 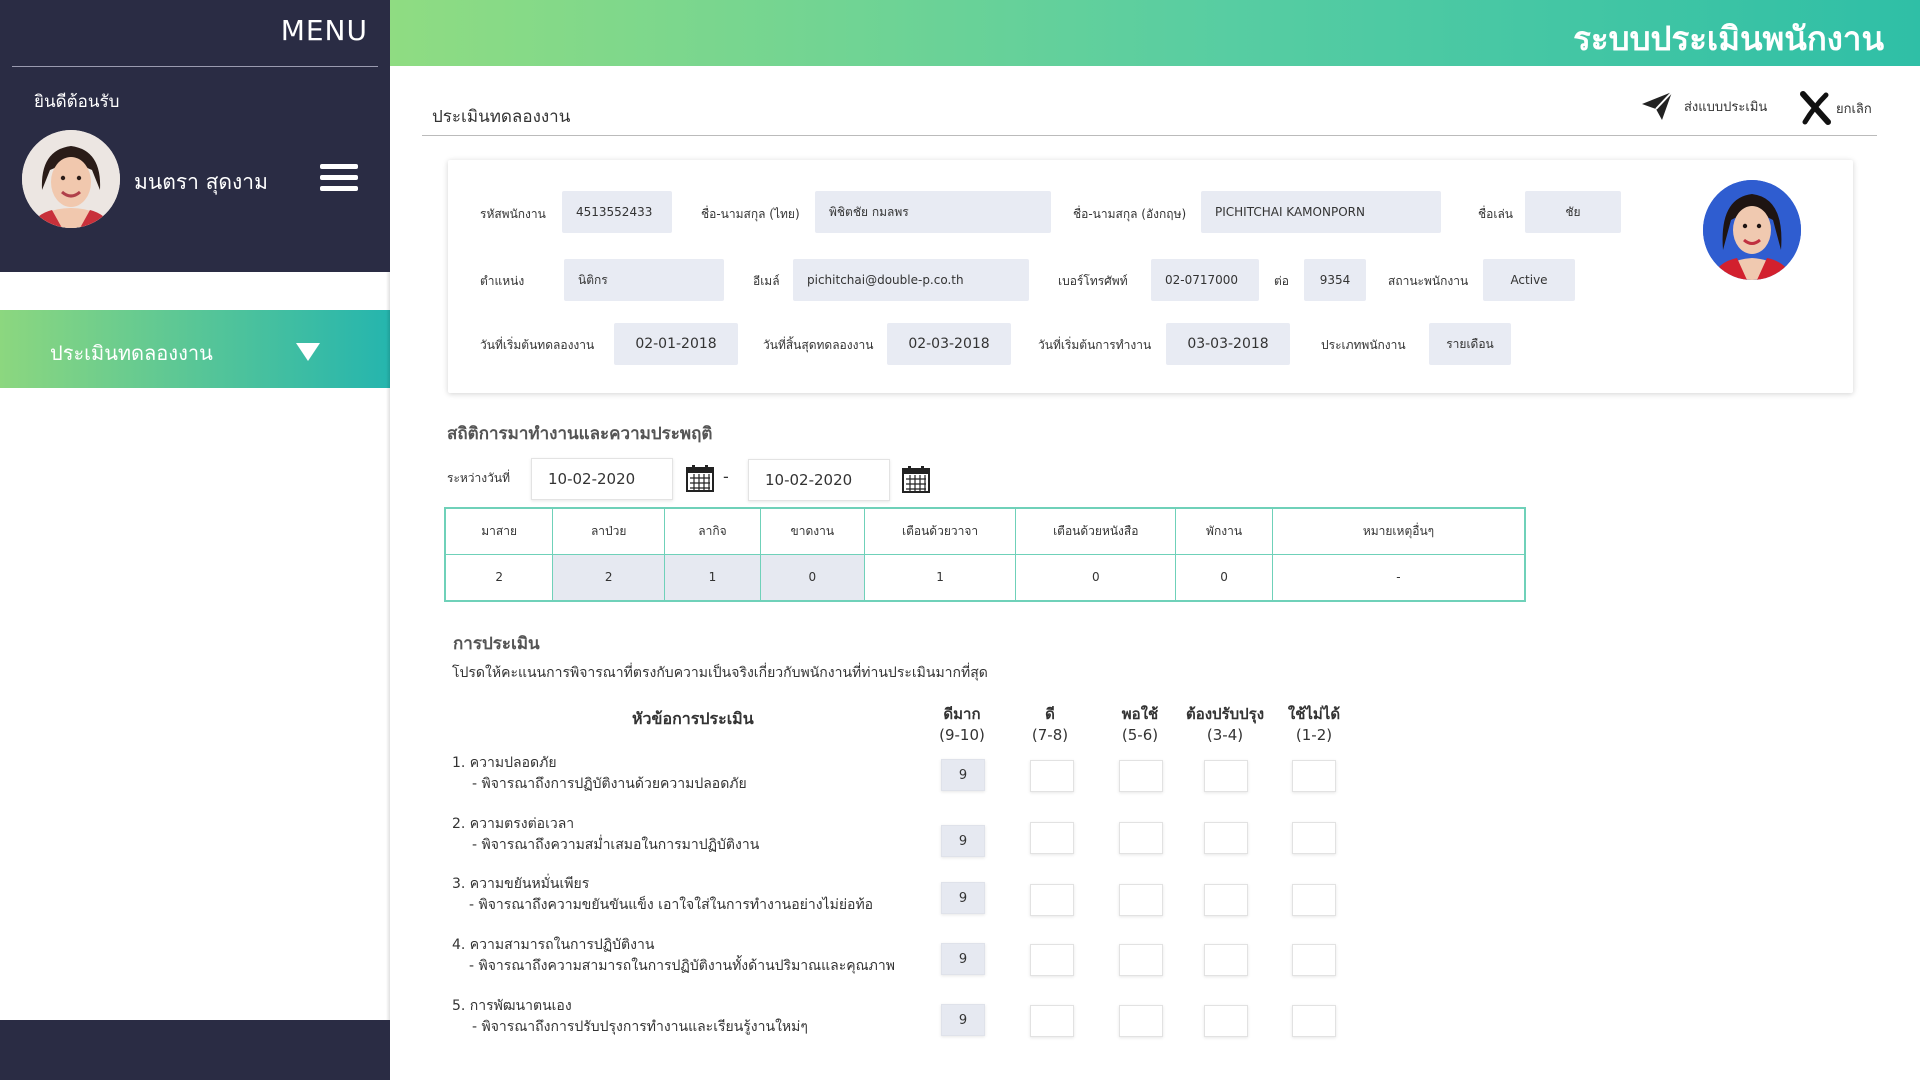 What do you see at coordinates (766, 281) in the screenshot?
I see `email-label: อีเมล์` at bounding box center [766, 281].